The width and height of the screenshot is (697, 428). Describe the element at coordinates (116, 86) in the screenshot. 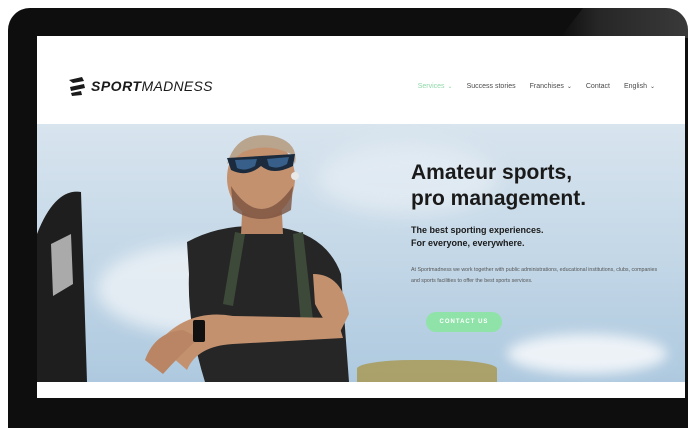

I see `logo-sport-text: SPORT` at that location.